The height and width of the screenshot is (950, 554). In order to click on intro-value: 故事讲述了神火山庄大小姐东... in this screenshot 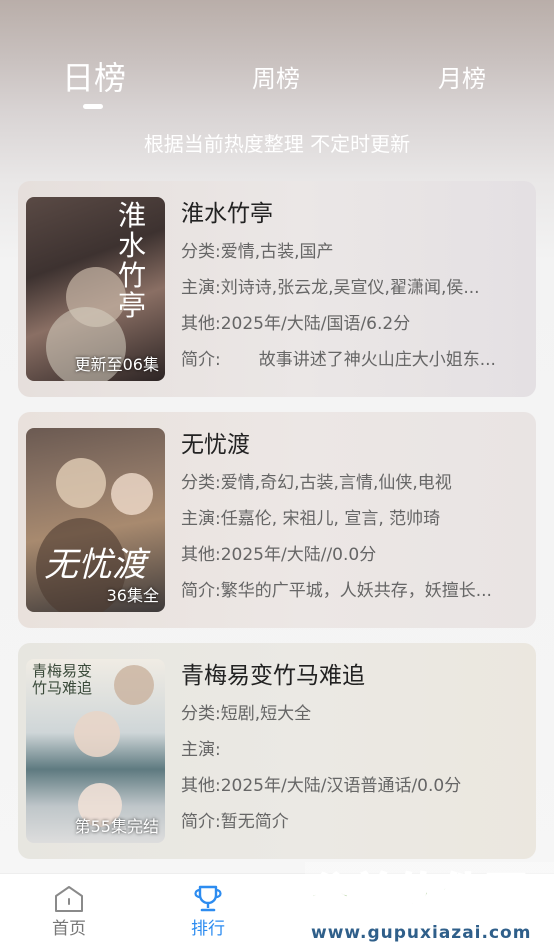, I will do `click(377, 360)`.